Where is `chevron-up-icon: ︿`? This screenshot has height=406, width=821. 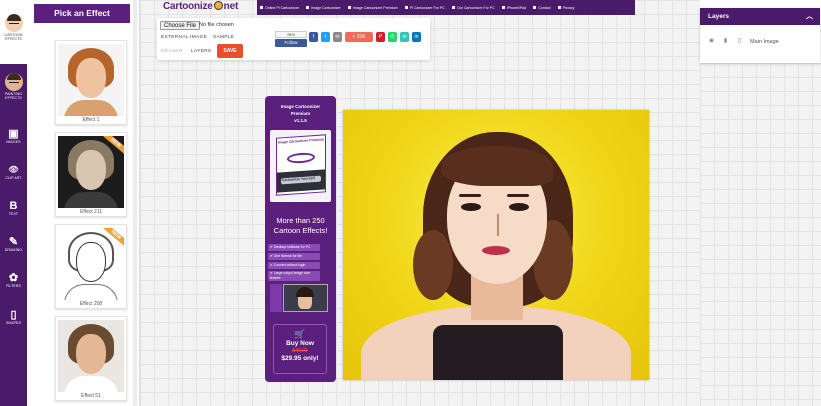 chevron-up-icon: ︿ is located at coordinates (809, 16).